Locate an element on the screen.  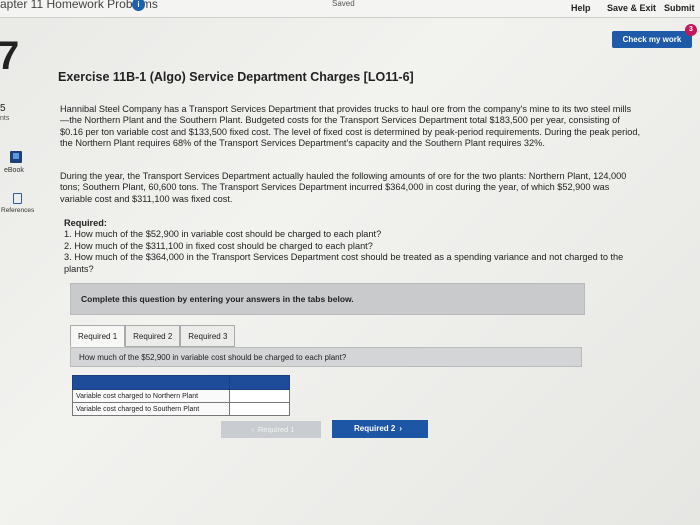
tab-required-2: Required 2 is located at coordinates (153, 336).